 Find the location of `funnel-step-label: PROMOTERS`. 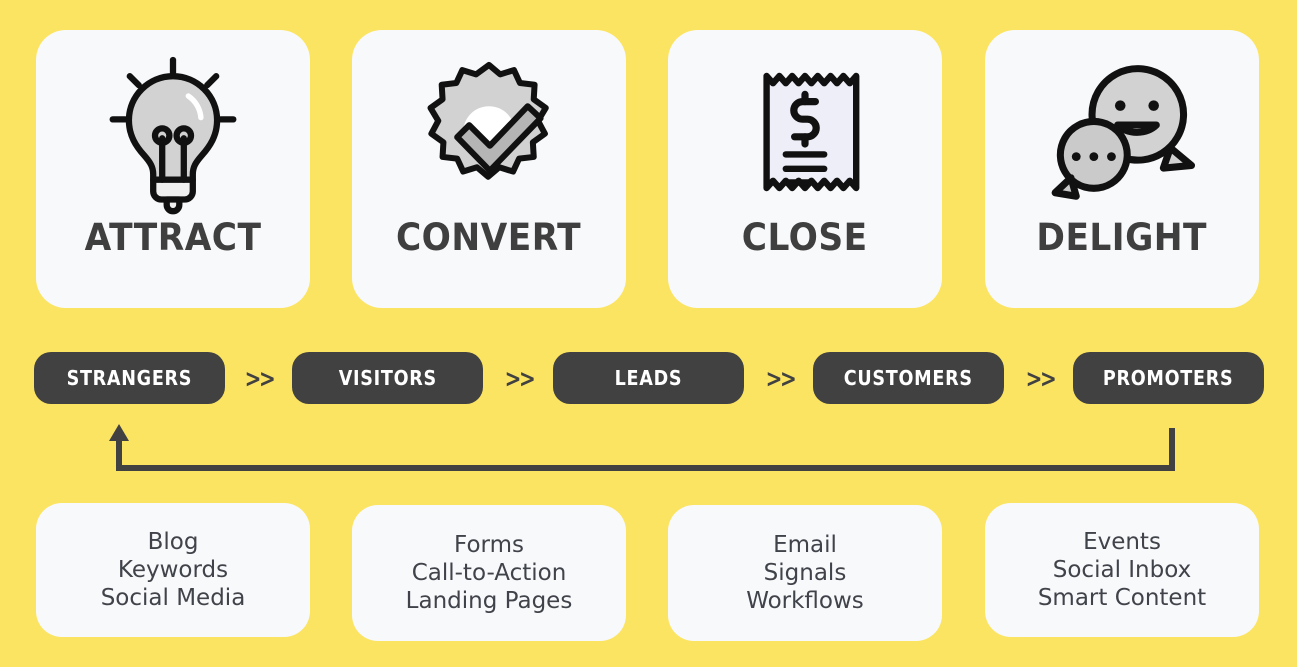

funnel-step-label: PROMOTERS is located at coordinates (1168, 378).